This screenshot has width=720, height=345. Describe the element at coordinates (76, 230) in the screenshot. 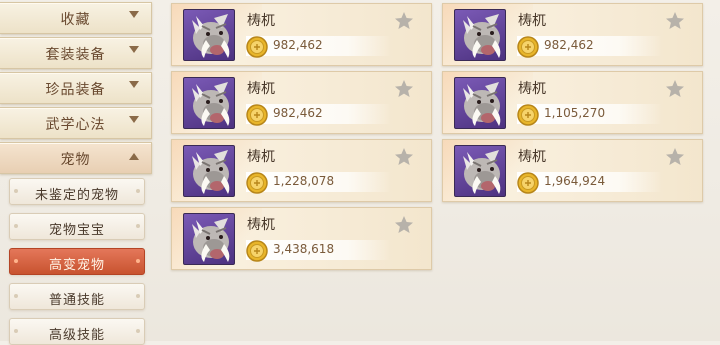

I see `subcategory-label: 宠物宝宝` at that location.